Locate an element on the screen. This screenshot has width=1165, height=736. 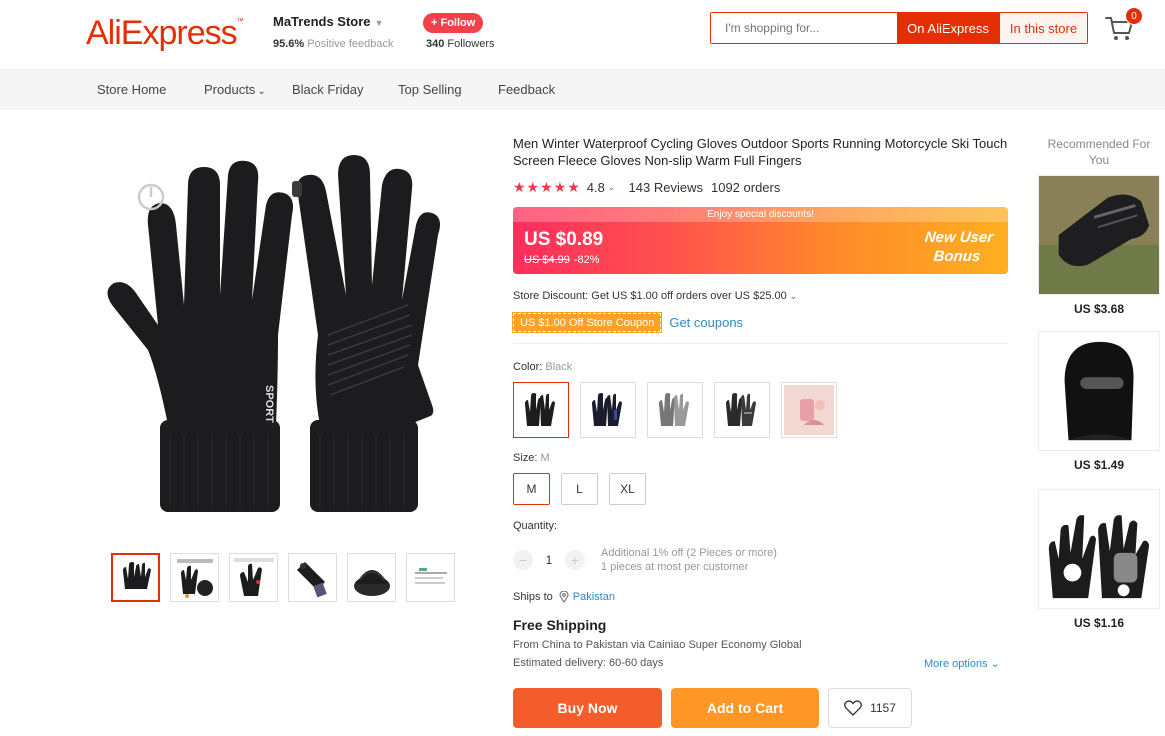
aliexpress-logo: AliExpress™ is located at coordinates (165, 33).